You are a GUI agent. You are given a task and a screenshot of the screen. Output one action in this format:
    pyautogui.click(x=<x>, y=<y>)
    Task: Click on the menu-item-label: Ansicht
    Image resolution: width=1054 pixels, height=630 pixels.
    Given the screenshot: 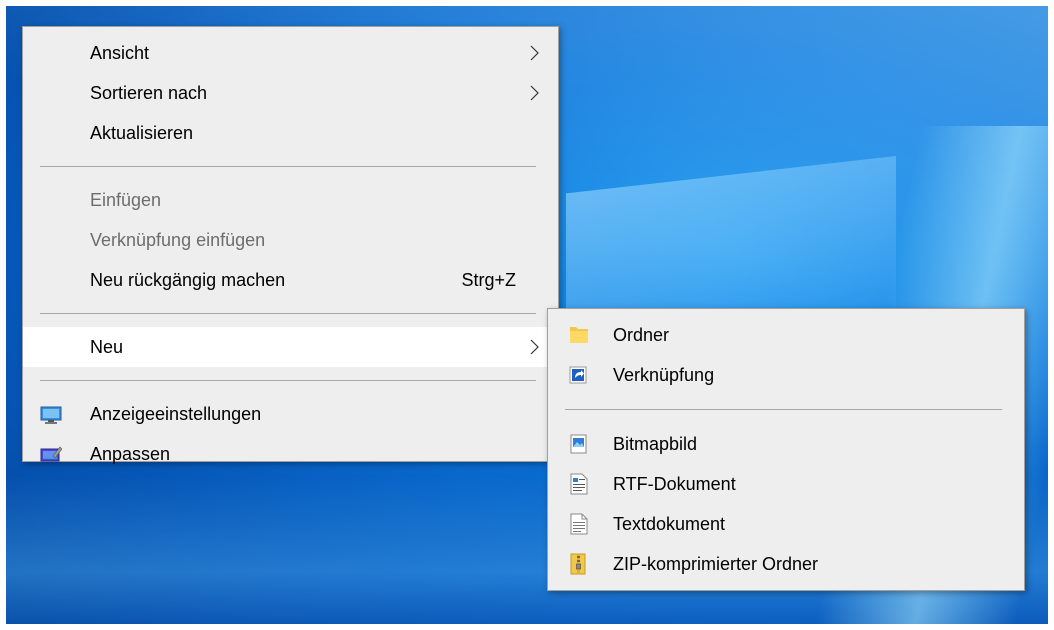 What is the action you would take?
    pyautogui.click(x=120, y=53)
    